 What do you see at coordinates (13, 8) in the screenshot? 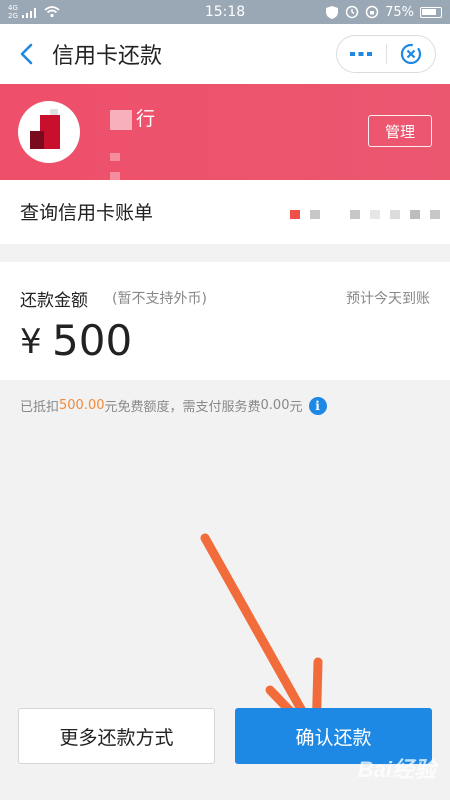
I see `network-top: 4G` at bounding box center [13, 8].